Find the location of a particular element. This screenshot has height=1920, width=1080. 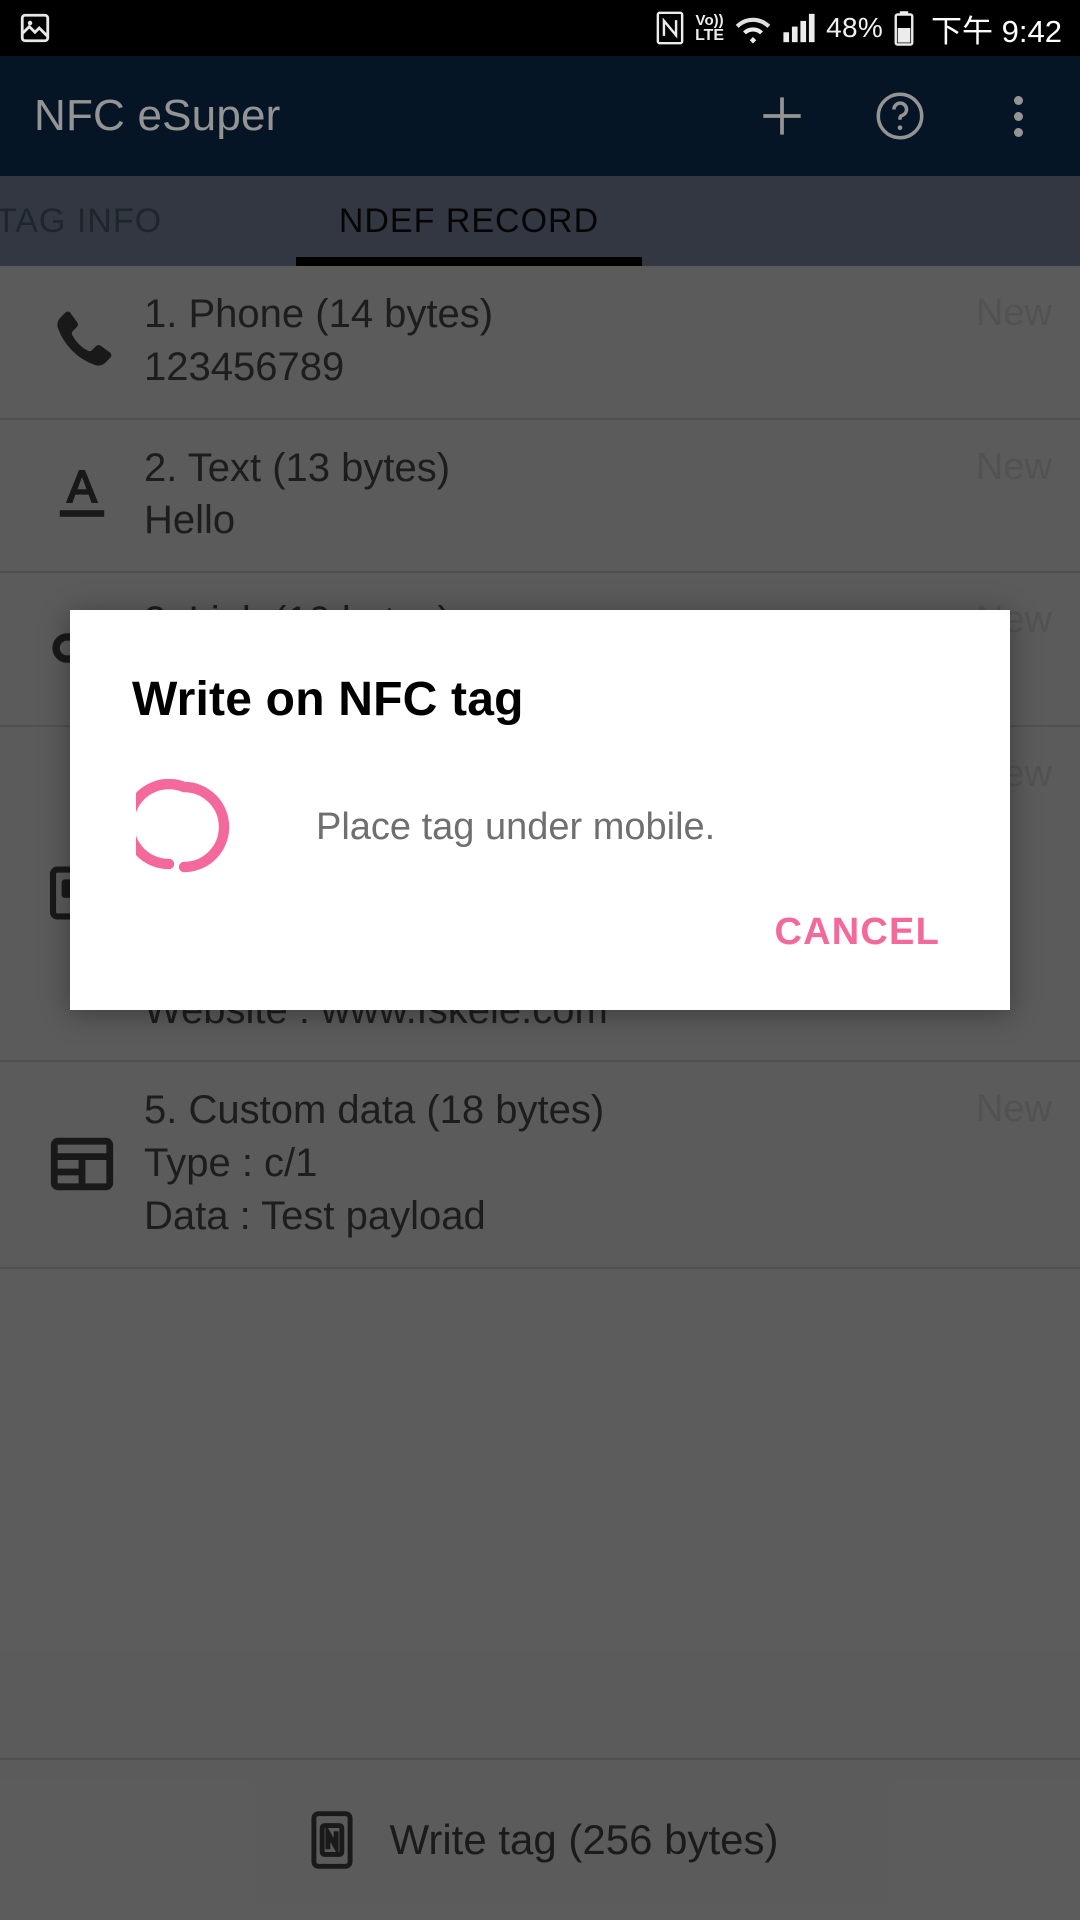

image-icon is located at coordinates (35, 28).